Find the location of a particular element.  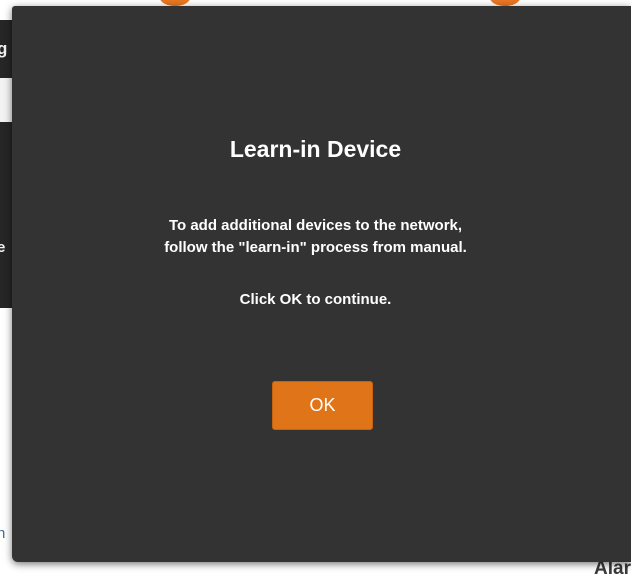

dialog-instruction: Click OK to continue. is located at coordinates (315, 299).